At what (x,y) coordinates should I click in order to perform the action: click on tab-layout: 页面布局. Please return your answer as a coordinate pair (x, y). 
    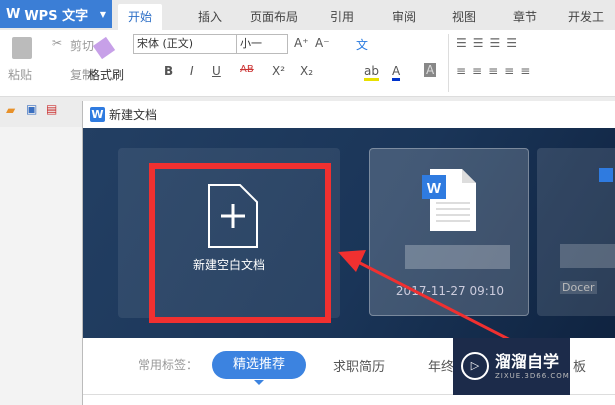
    Looking at the image, I should click on (274, 17).